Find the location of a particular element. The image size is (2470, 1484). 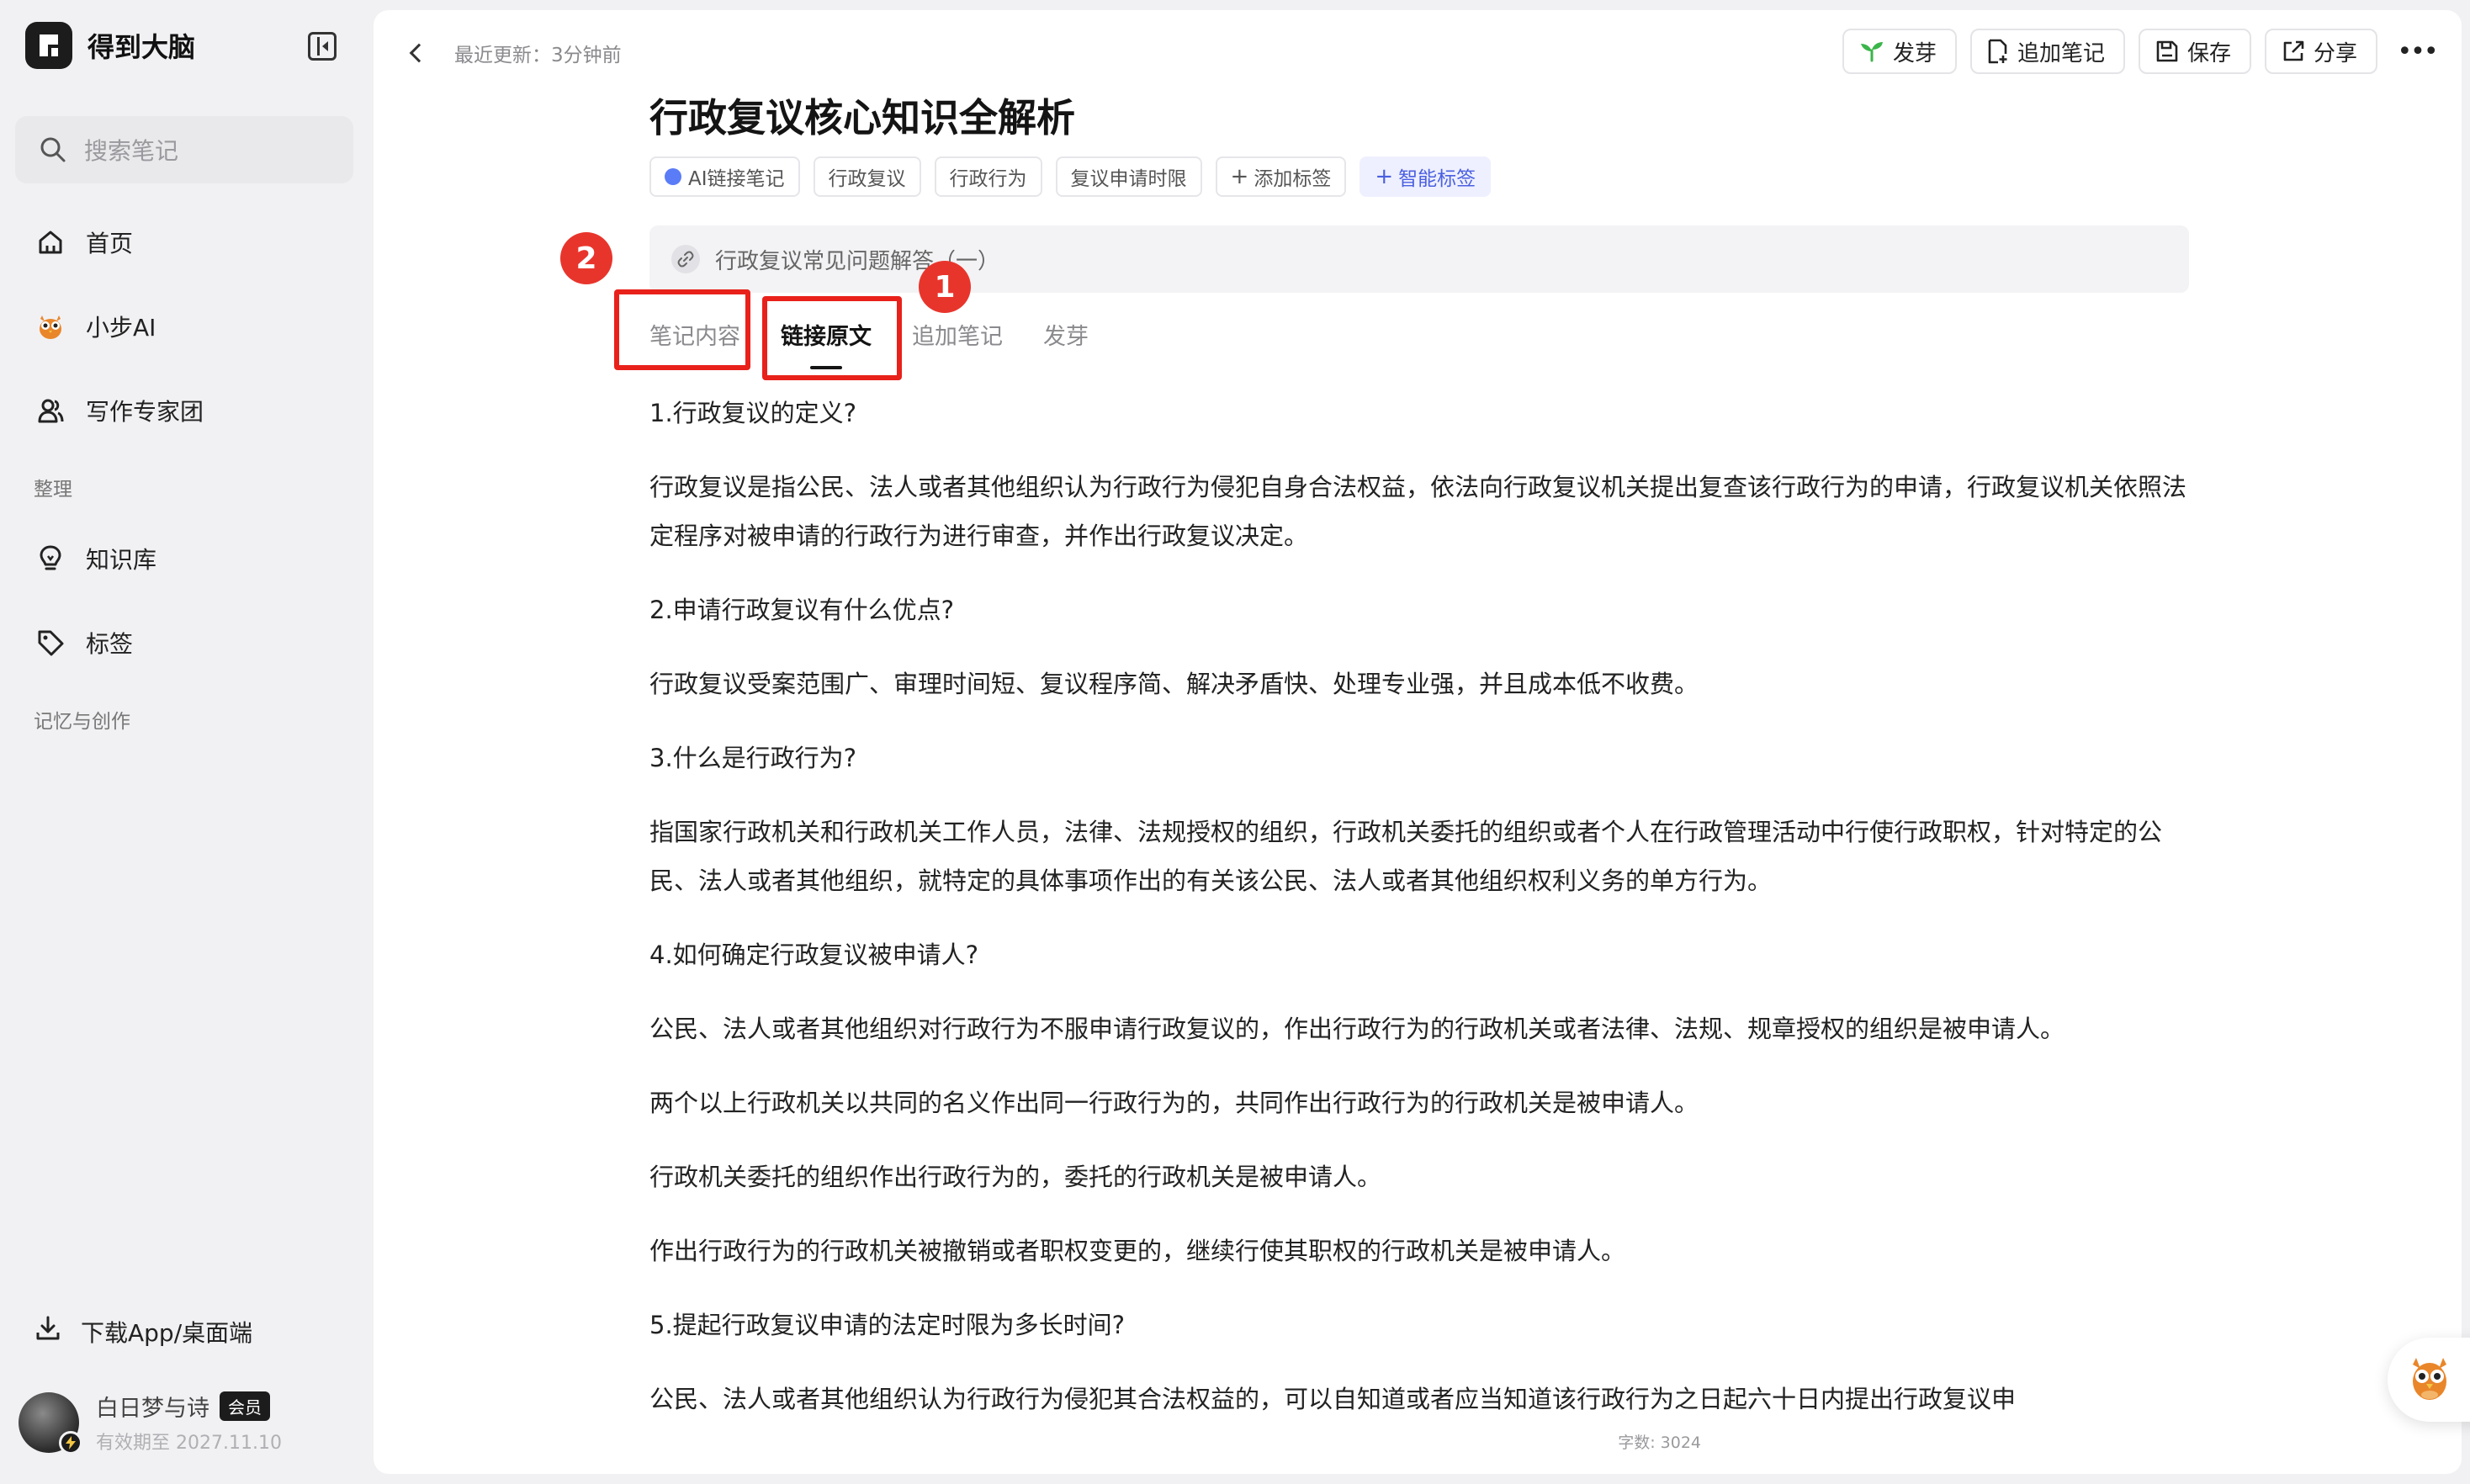

user-profile: 白日梦与诗 会员 有效期至 2027.11.10 is located at coordinates (150, 1422).